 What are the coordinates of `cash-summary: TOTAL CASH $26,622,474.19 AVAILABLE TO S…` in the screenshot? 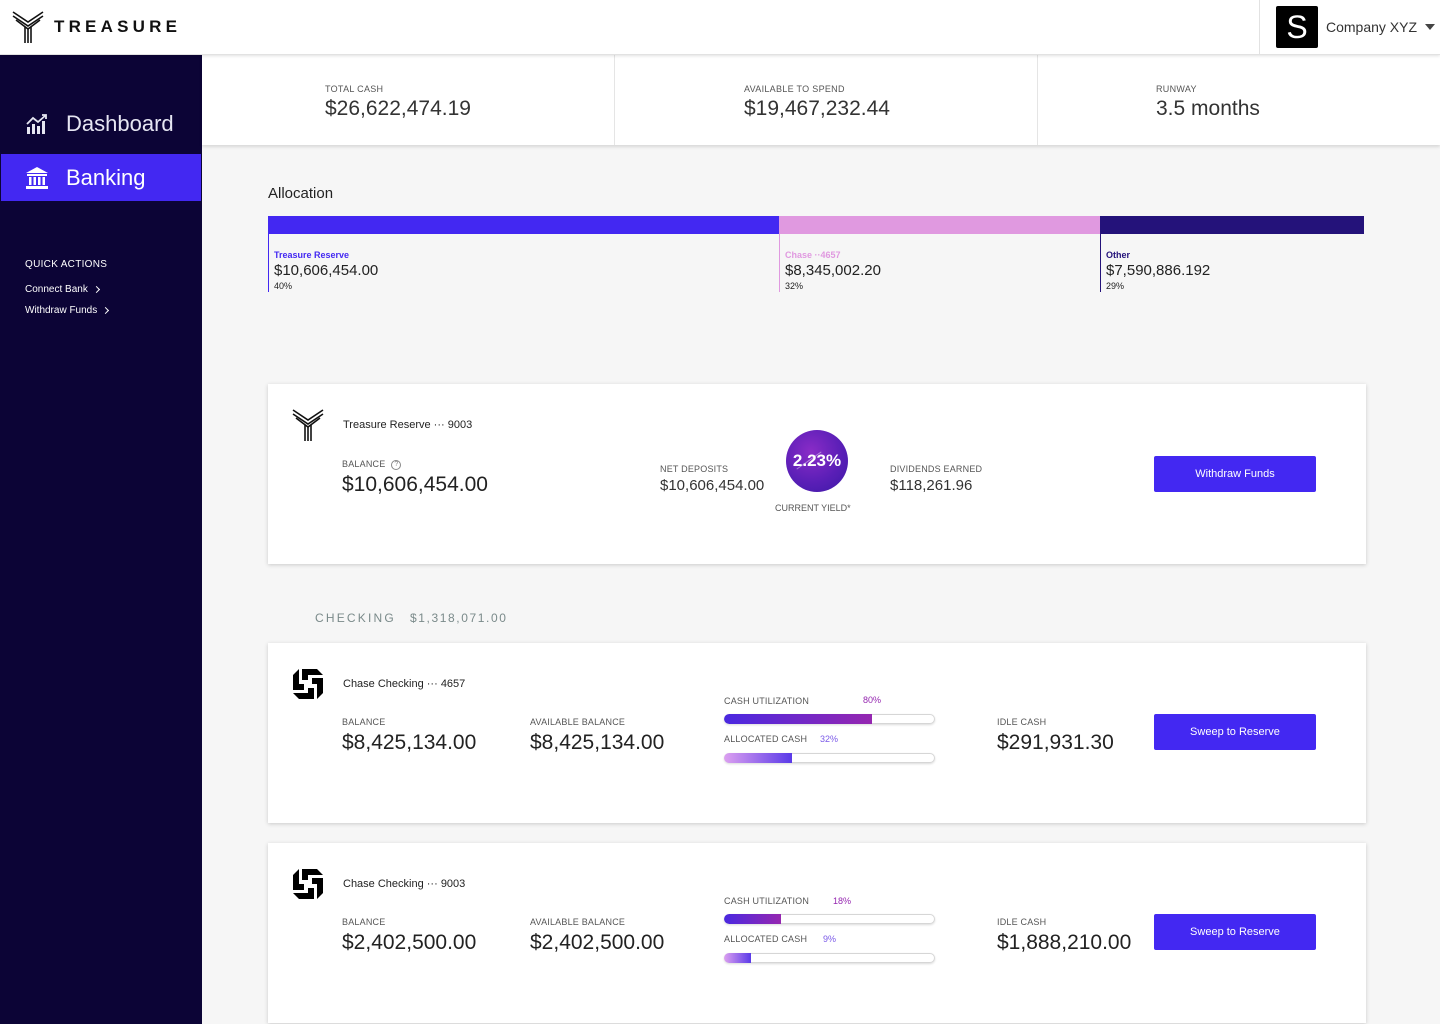 It's located at (821, 100).